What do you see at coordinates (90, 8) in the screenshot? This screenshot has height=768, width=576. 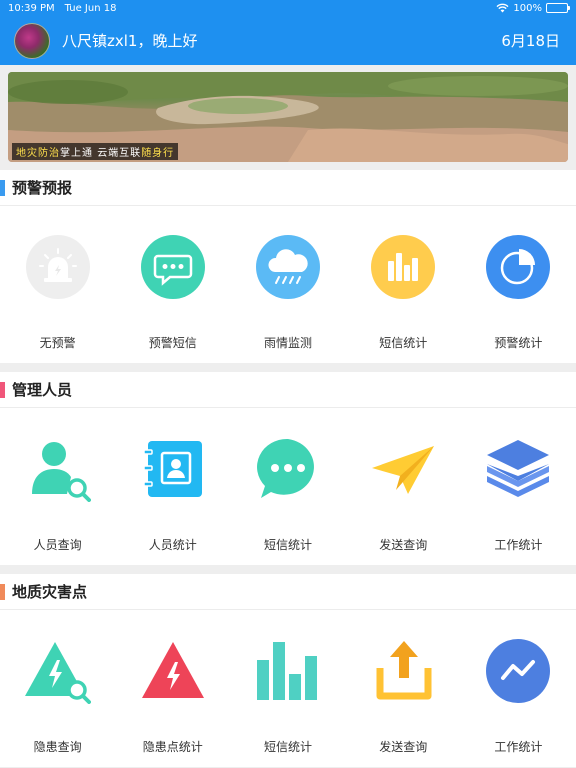 I see `status-date: Tue Jun 18` at bounding box center [90, 8].